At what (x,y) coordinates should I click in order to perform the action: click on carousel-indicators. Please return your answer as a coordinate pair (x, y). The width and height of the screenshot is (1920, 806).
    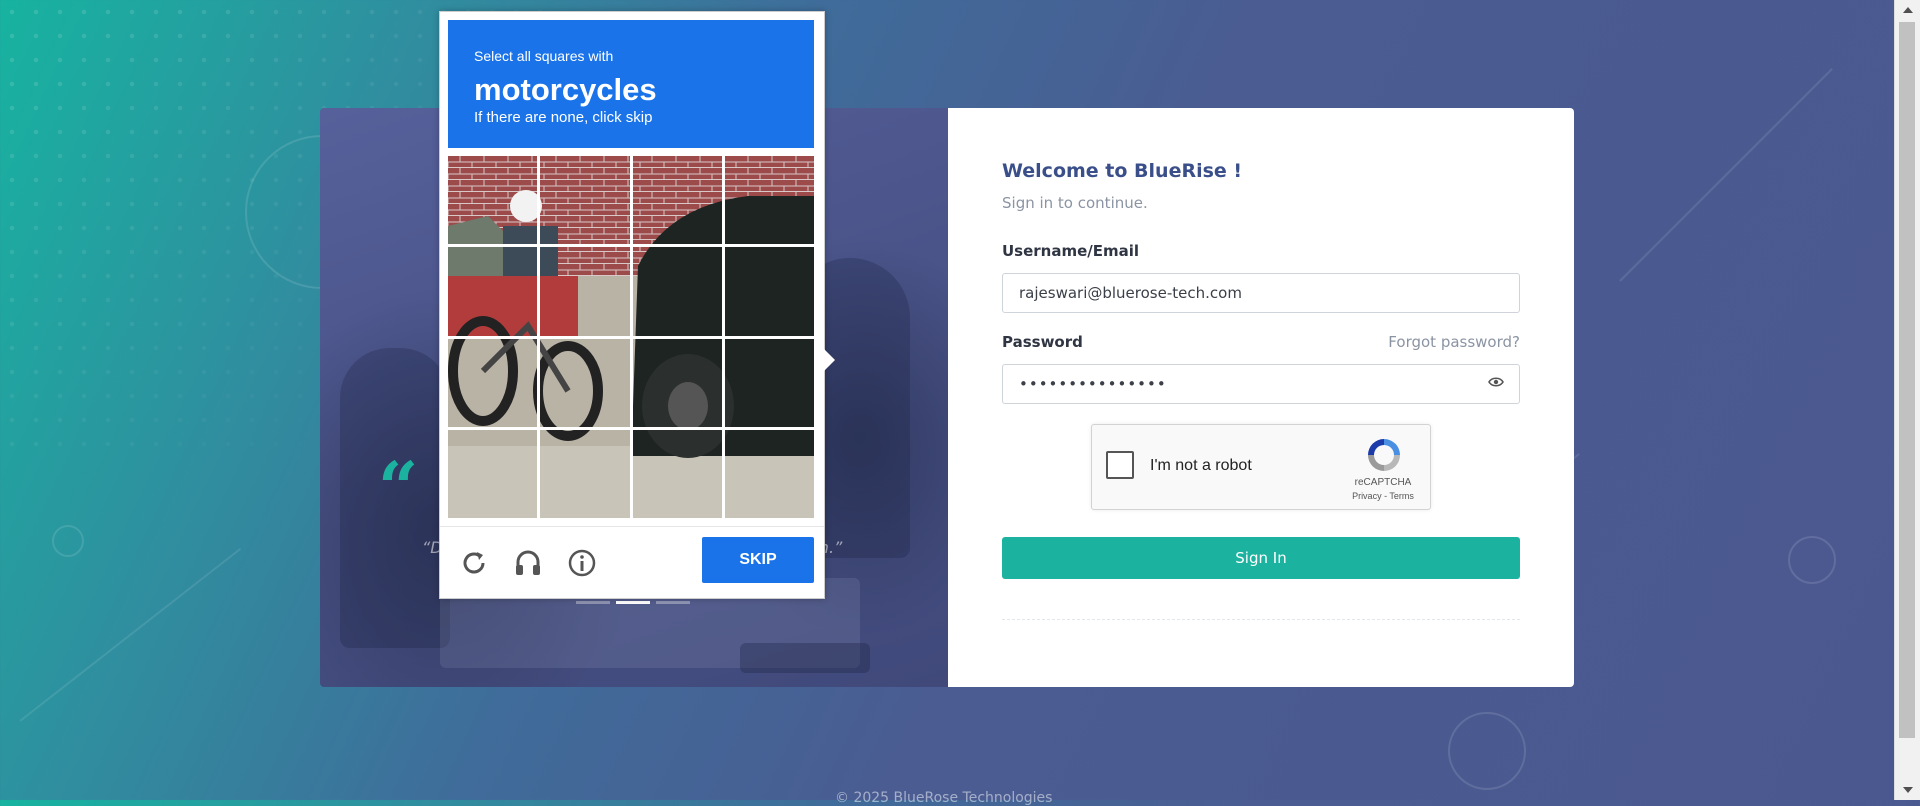
    Looking at the image, I should click on (633, 602).